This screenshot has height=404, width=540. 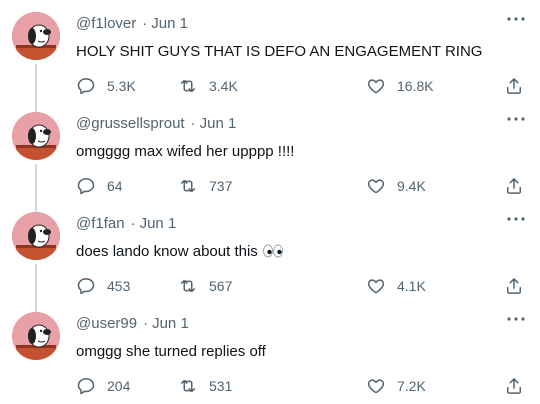 What do you see at coordinates (415, 86) in the screenshot?
I see `like-count: 16.8K` at bounding box center [415, 86].